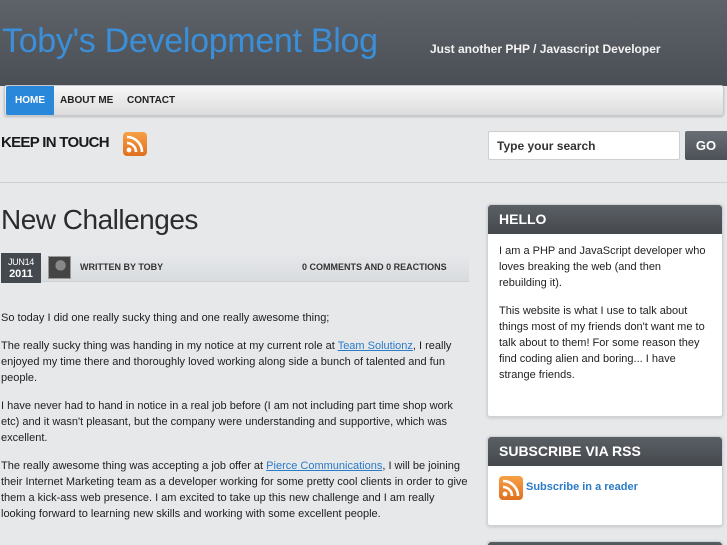  I want to click on main-nav: HOME ABOUT ME CONTACT, so click(364, 100).